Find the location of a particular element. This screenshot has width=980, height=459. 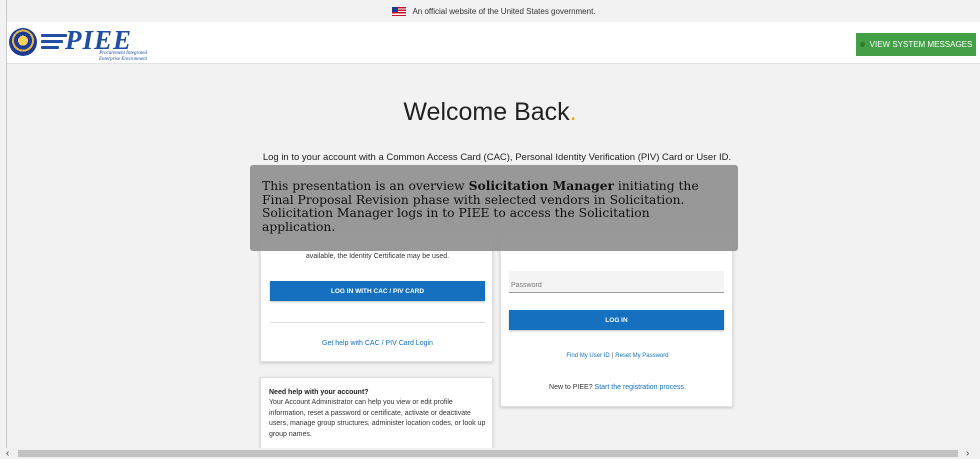

dod-seal-icon is located at coordinates (23, 42).